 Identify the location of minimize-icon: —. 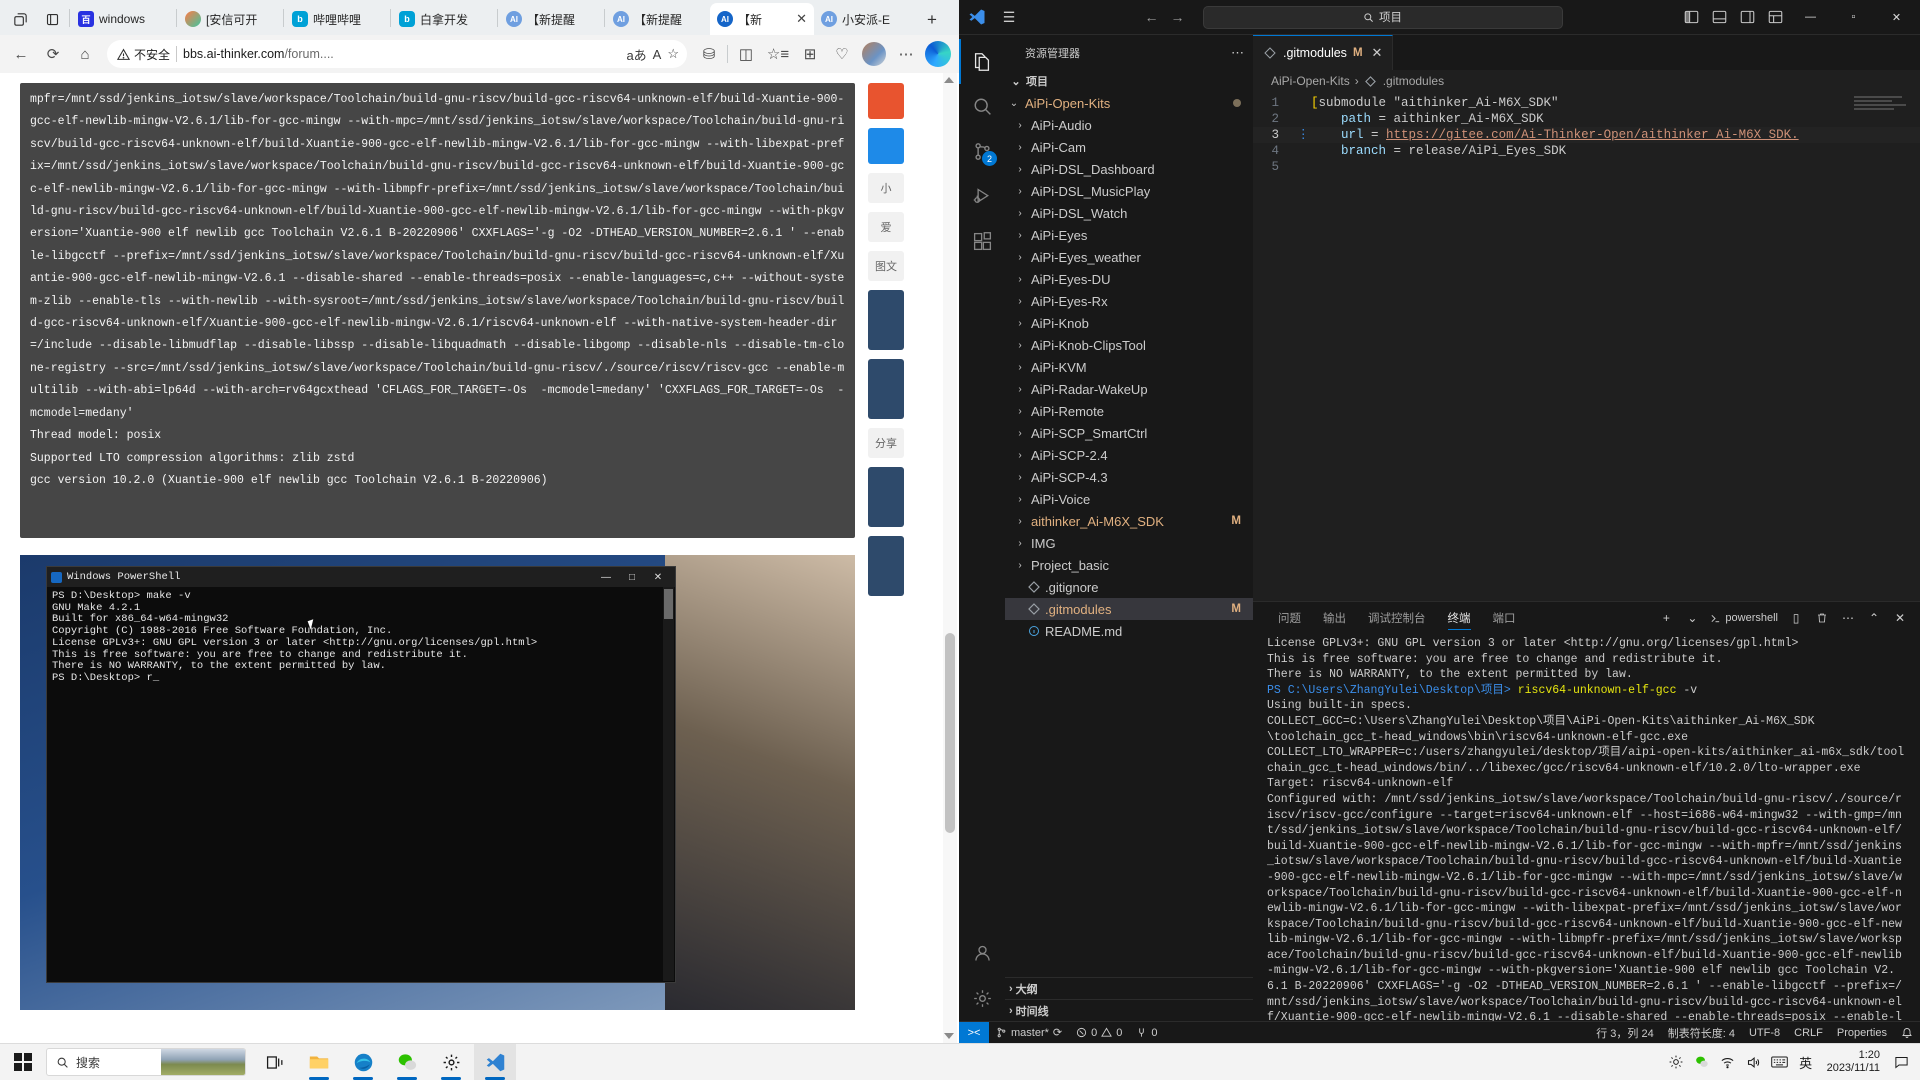
(606, 577).